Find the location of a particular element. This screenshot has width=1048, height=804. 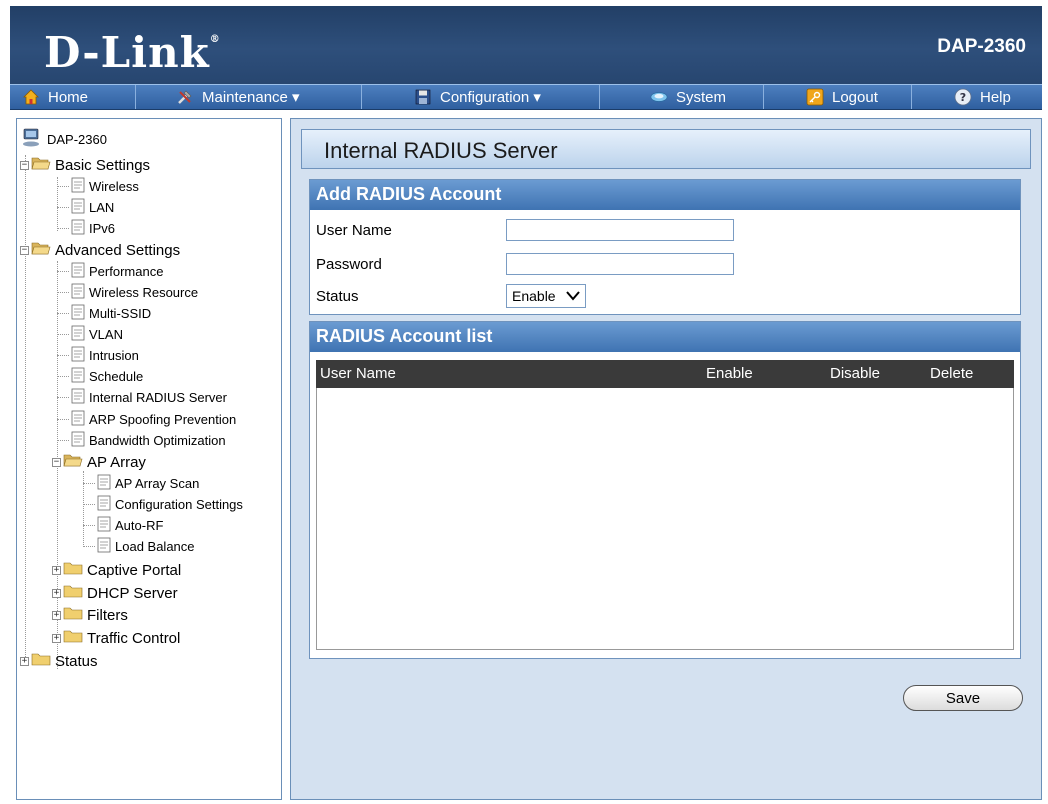

tree-item-ipv6: IPv6 is located at coordinates (86, 228).